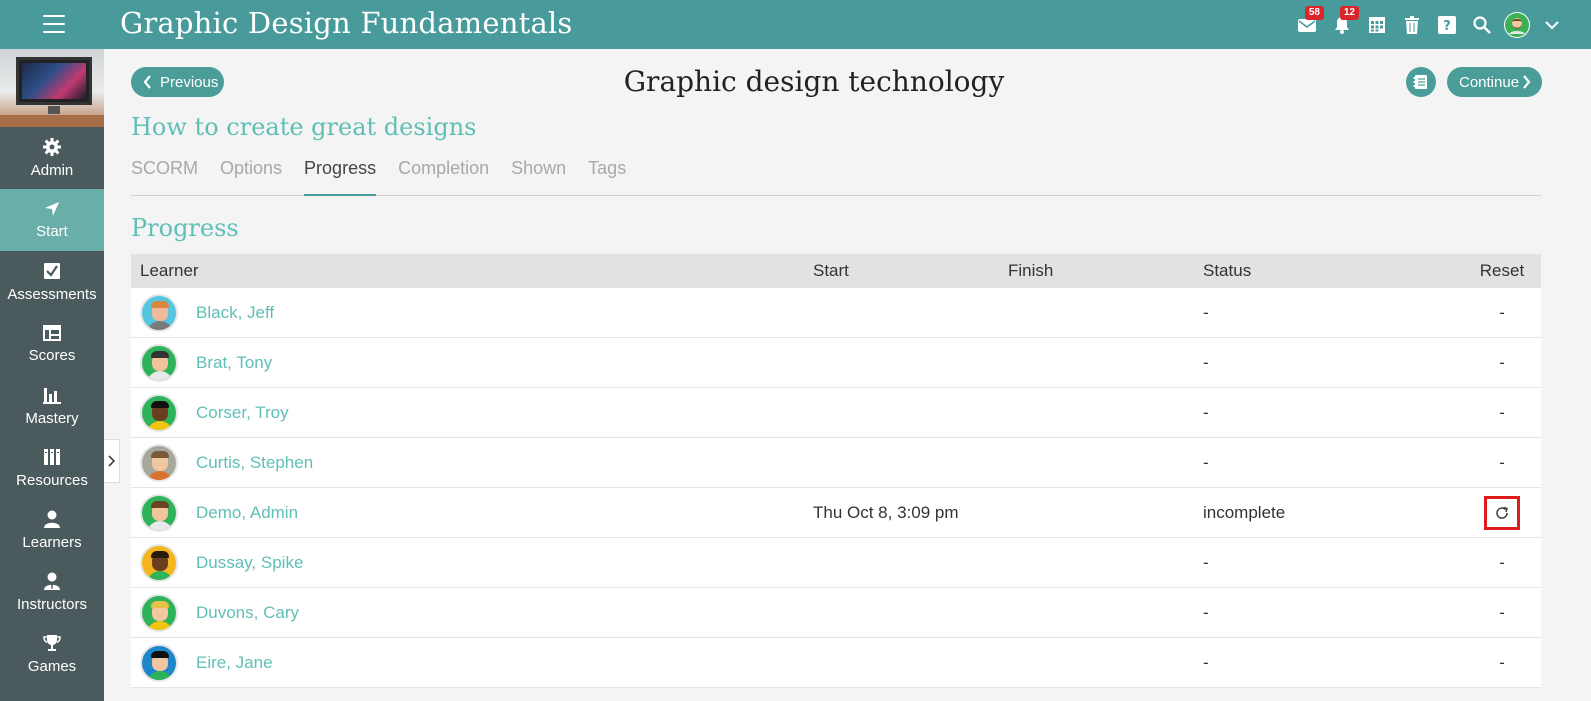  Describe the element at coordinates (52, 170) in the screenshot. I see `sidebar-item-label: Admin` at that location.